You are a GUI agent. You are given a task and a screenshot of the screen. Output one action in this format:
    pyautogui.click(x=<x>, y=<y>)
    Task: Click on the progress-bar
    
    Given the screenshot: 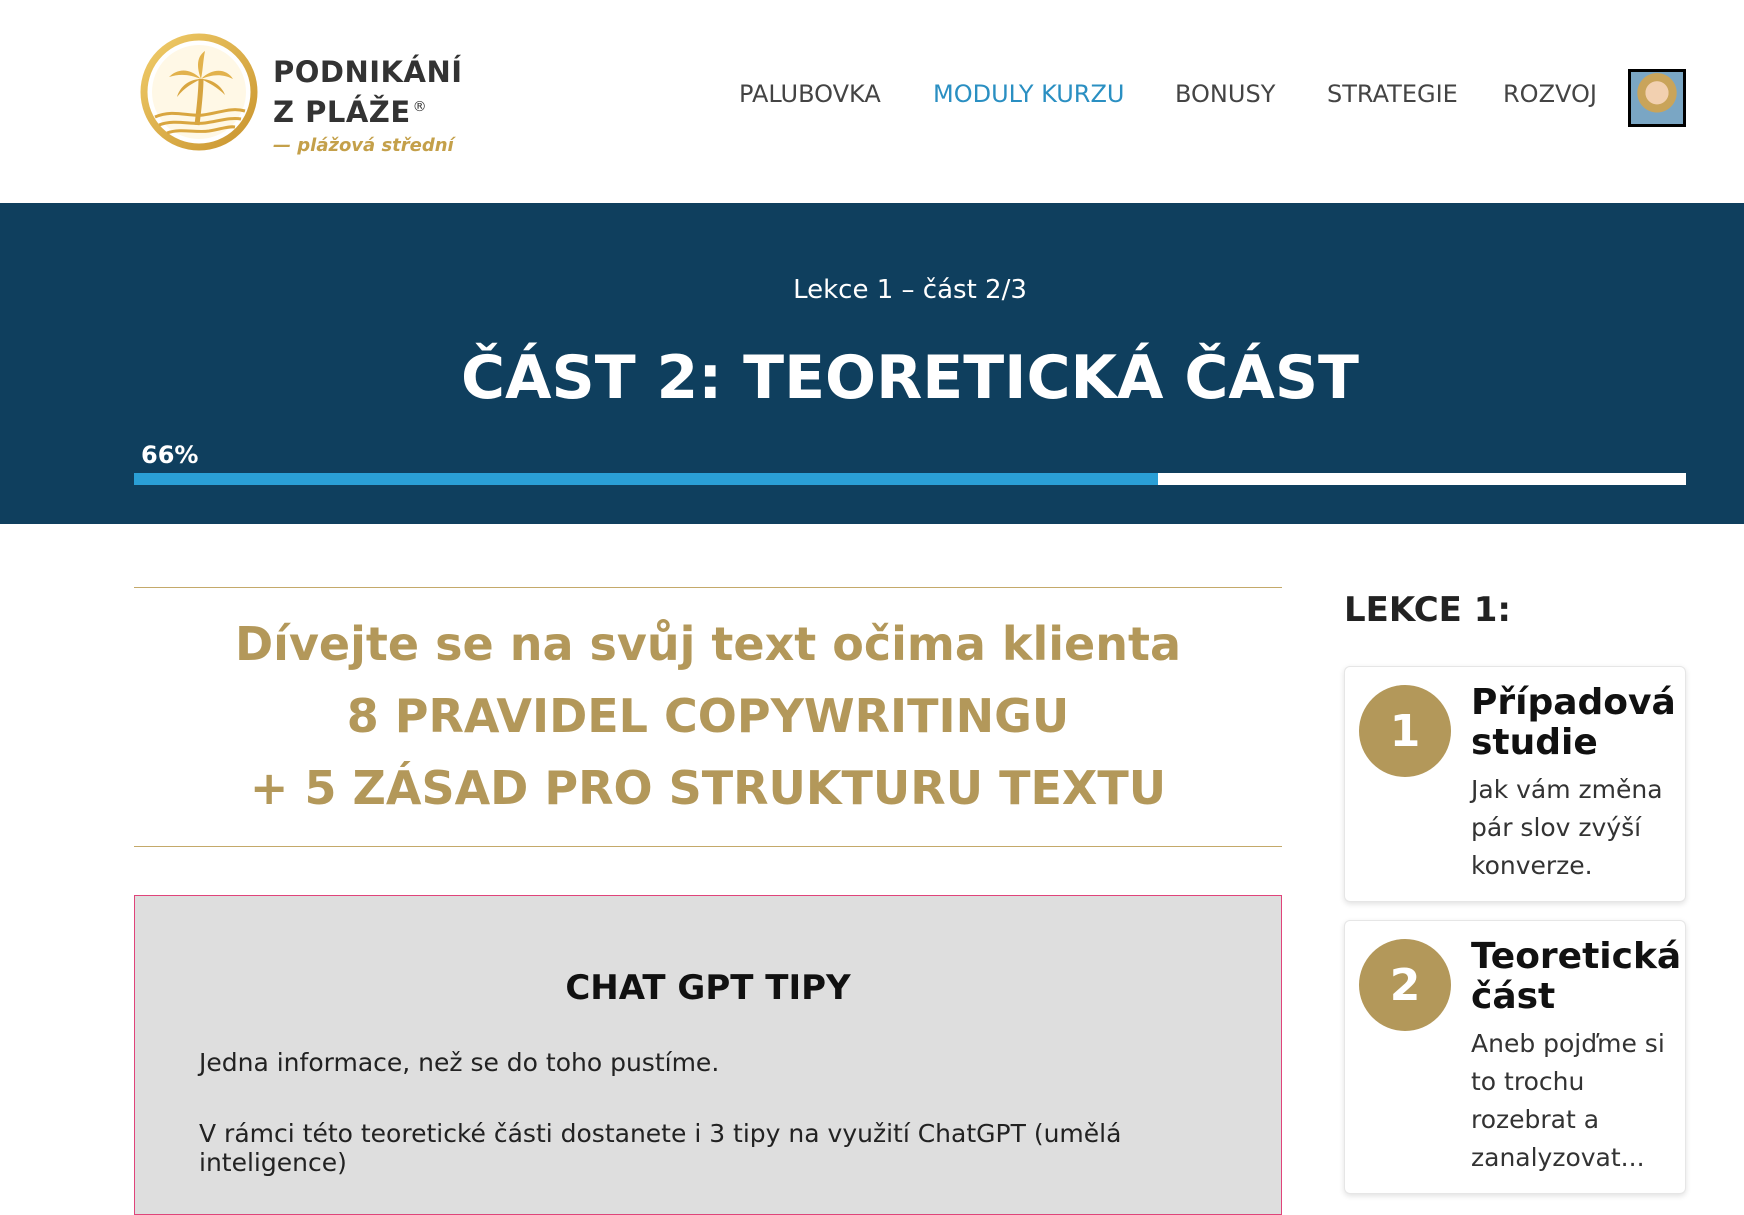 What is the action you would take?
    pyautogui.click(x=910, y=479)
    